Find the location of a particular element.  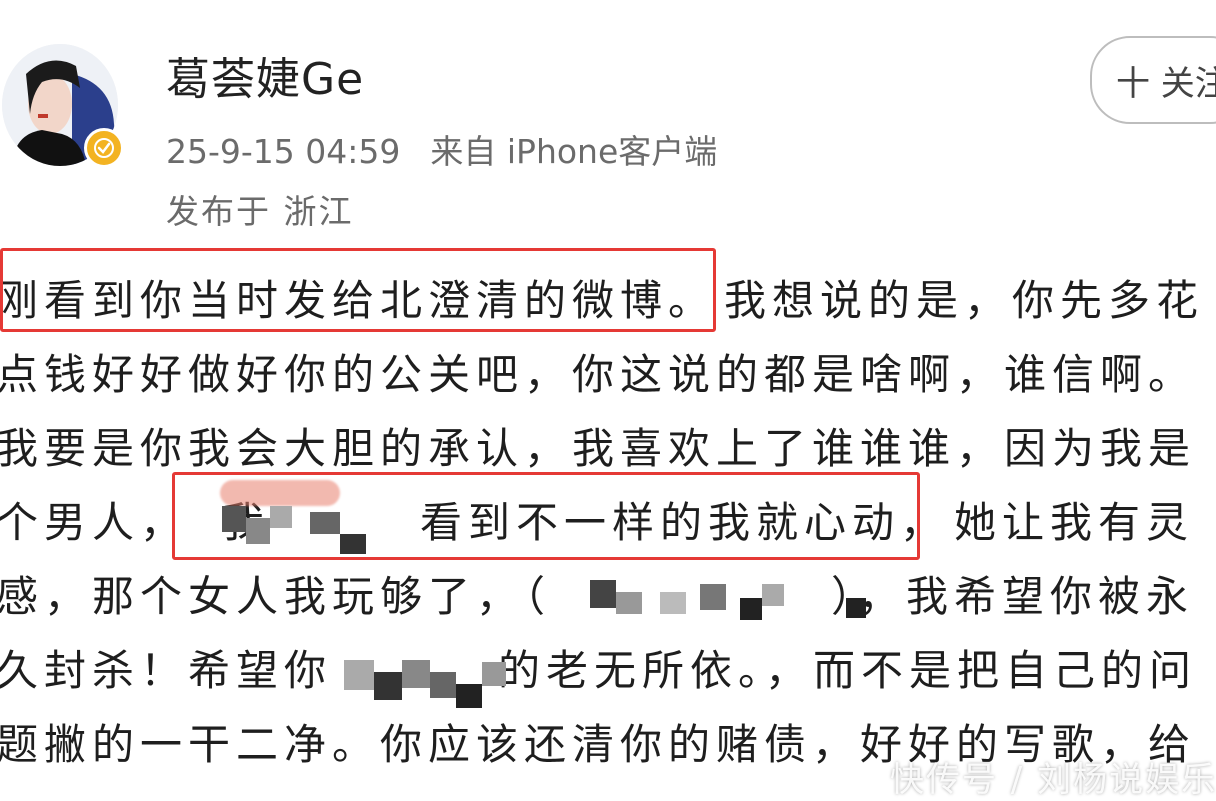

line-1-suffix: 我想说的是，你先多花 is located at coordinates (964, 300).